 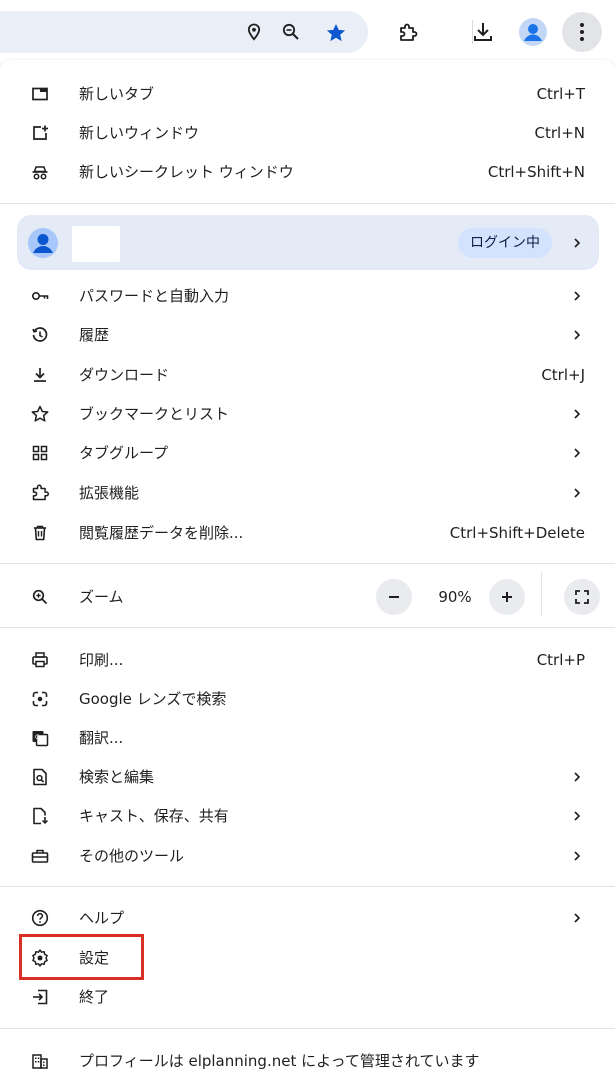 What do you see at coordinates (307, 414) in the screenshot?
I see `menu-item-bookmarks-lists: ブックマークとリスト` at bounding box center [307, 414].